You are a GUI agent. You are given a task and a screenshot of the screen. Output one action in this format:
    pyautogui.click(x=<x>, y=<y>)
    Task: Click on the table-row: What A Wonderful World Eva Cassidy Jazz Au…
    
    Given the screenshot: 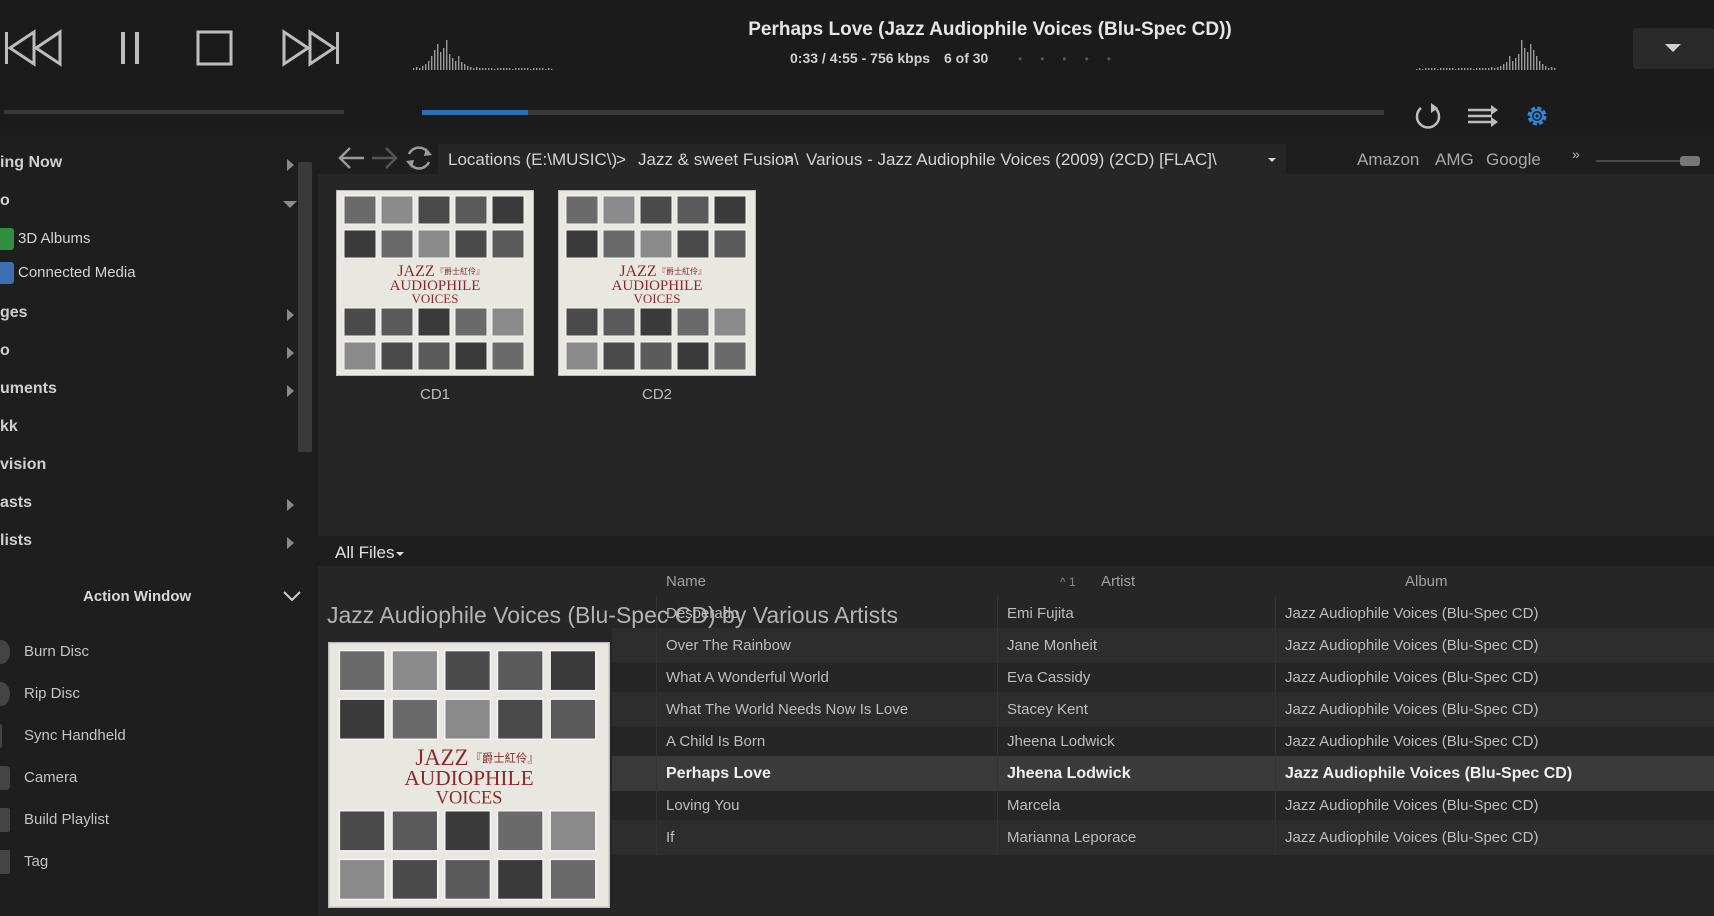 What is the action you would take?
    pyautogui.click(x=1163, y=677)
    